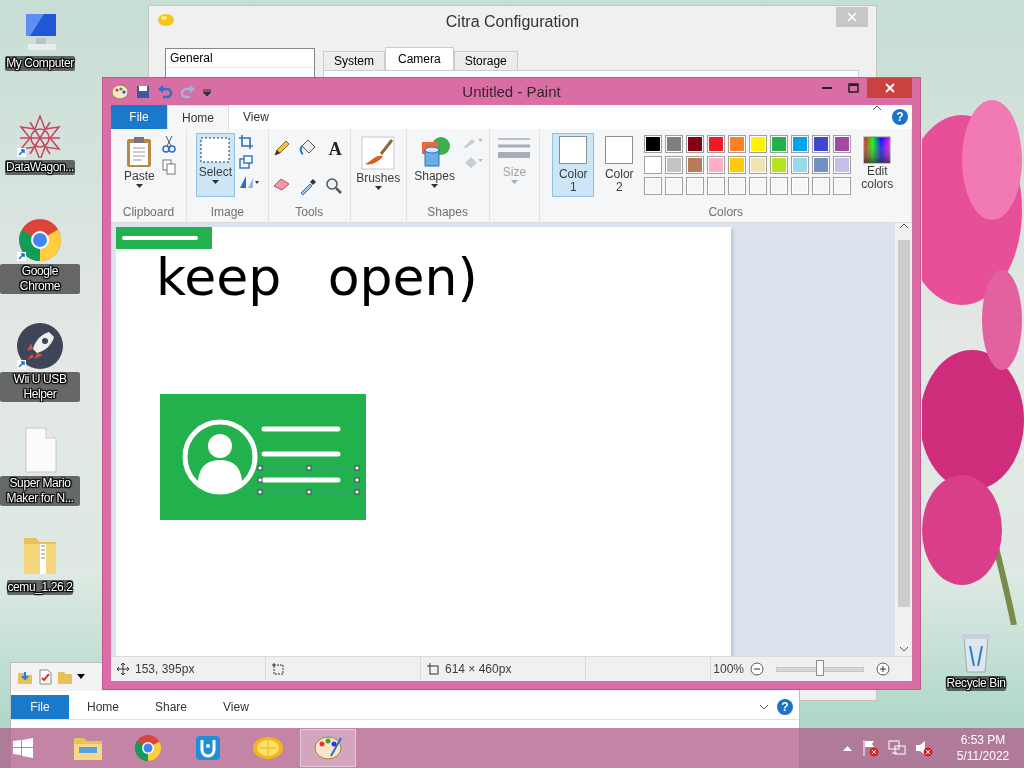  I want to click on tab: Storage, so click(485, 60).